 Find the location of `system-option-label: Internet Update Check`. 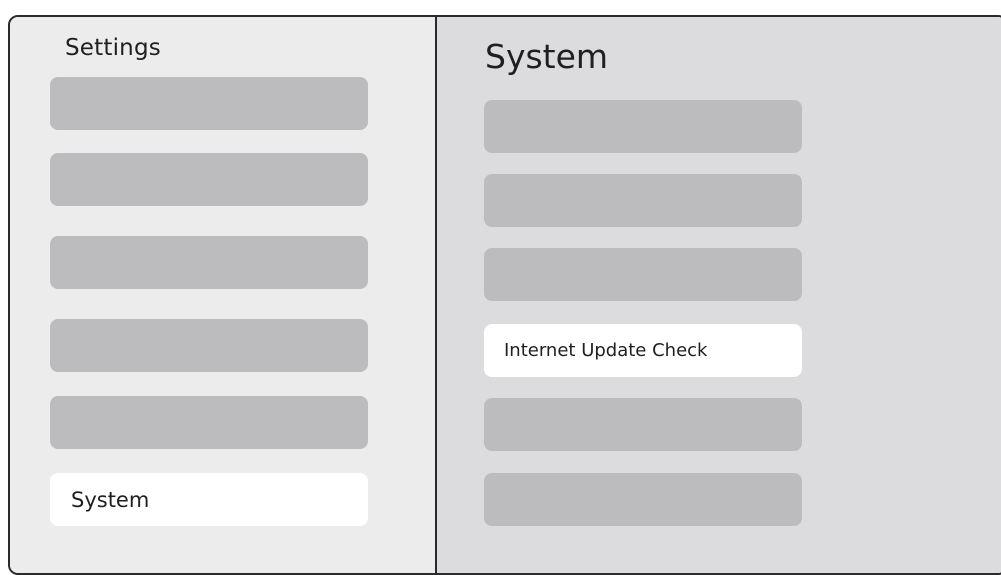

system-option-label: Internet Update Check is located at coordinates (606, 350).